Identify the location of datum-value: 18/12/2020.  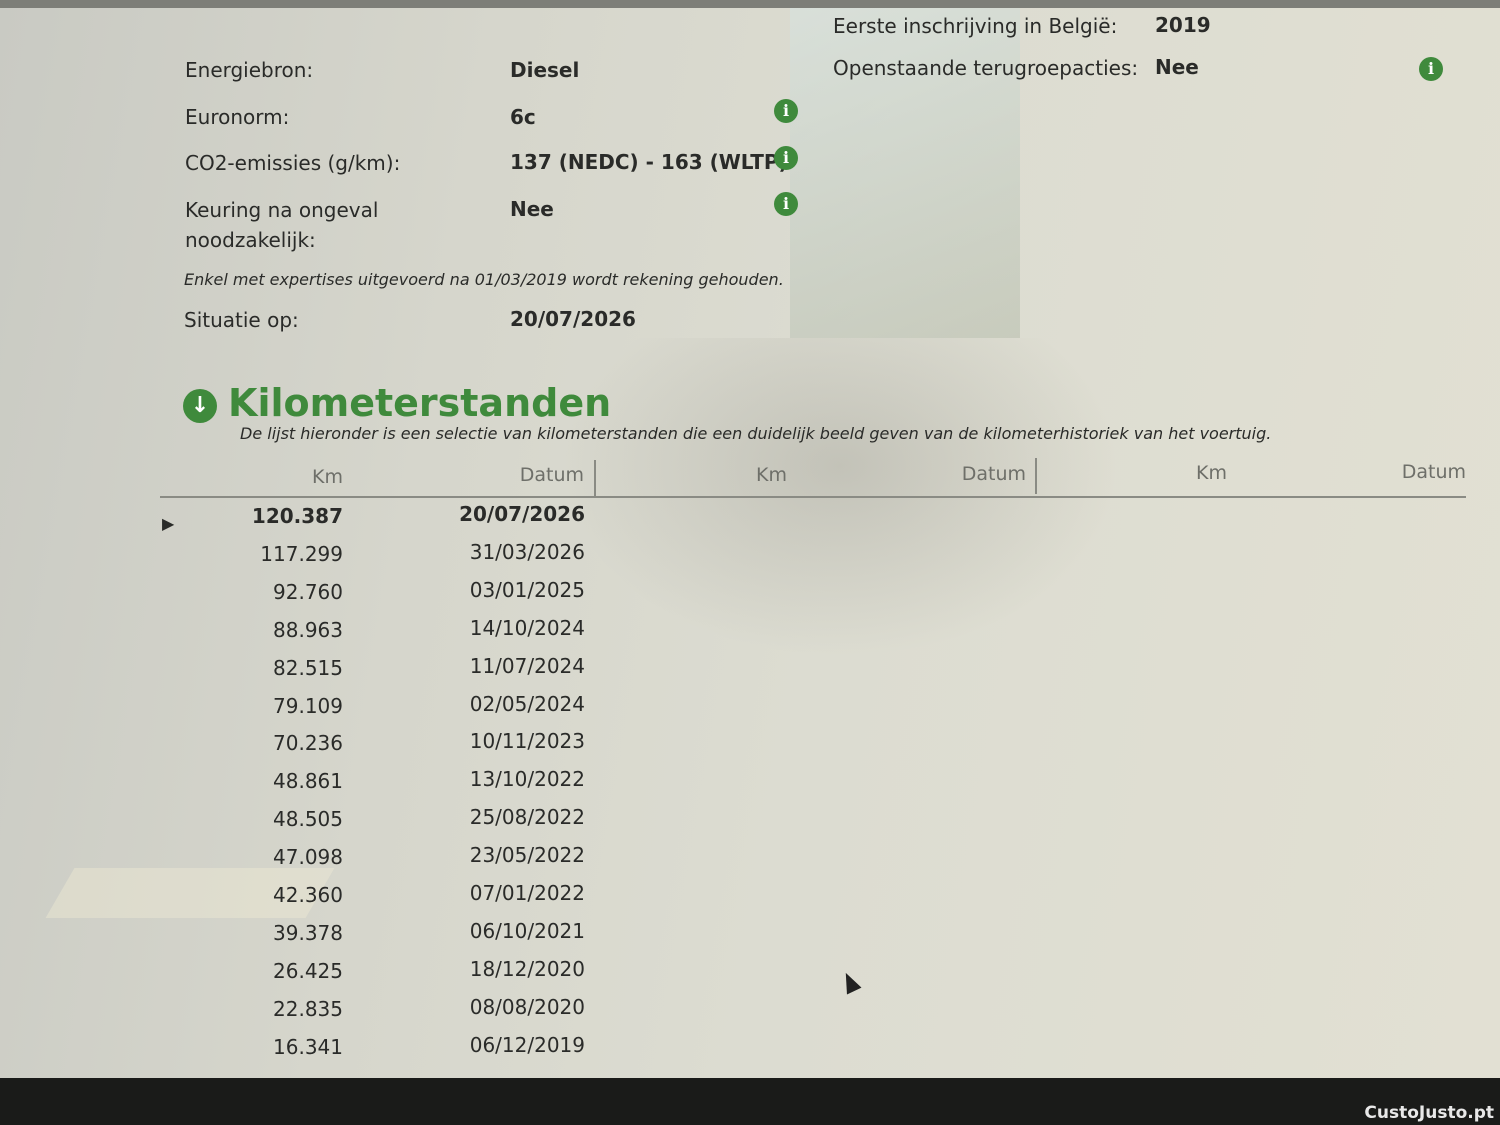
(527, 968).